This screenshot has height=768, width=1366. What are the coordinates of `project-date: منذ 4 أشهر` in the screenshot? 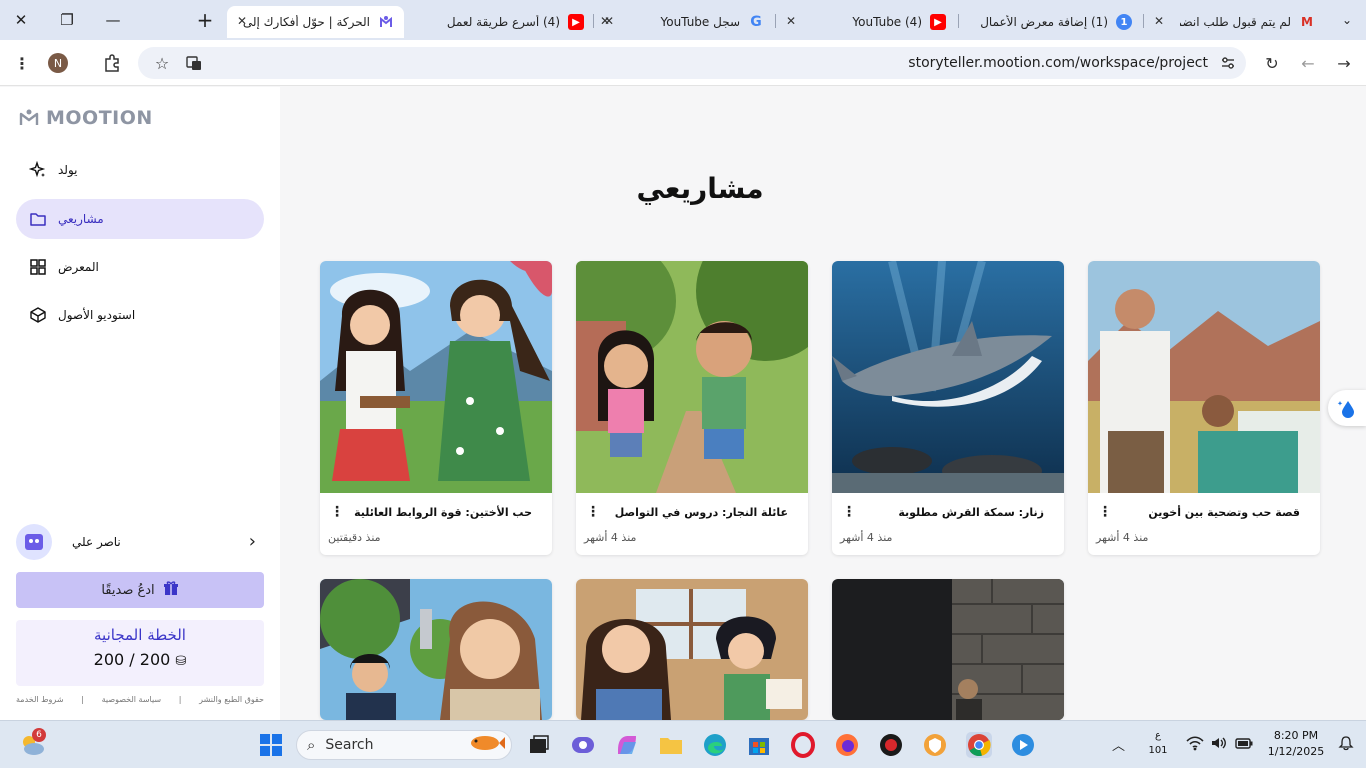 It's located at (610, 537).